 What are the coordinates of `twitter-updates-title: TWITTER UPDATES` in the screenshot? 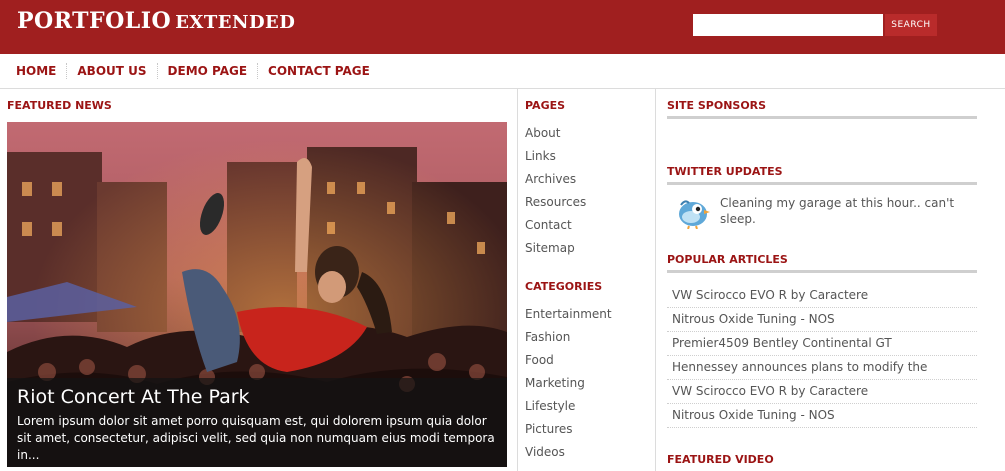 It's located at (822, 175).